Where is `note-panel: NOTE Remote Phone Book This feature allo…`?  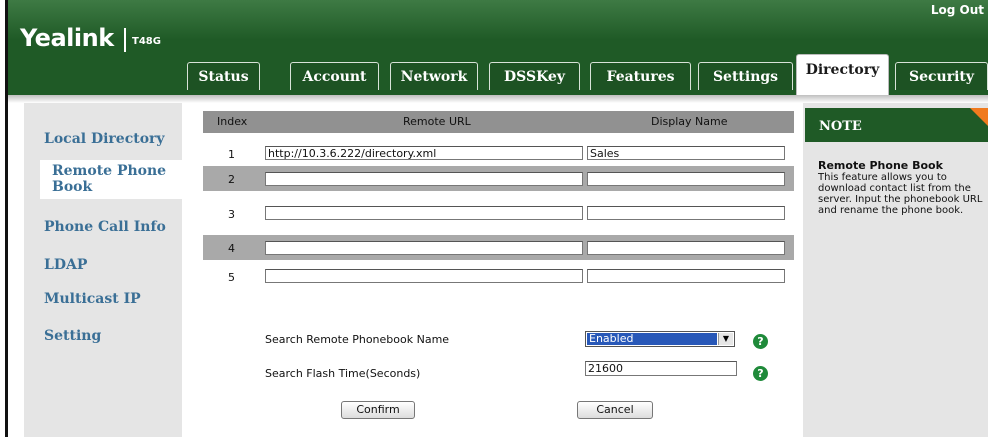 note-panel: NOTE Remote Phone Book This feature allo… is located at coordinates (895, 270).